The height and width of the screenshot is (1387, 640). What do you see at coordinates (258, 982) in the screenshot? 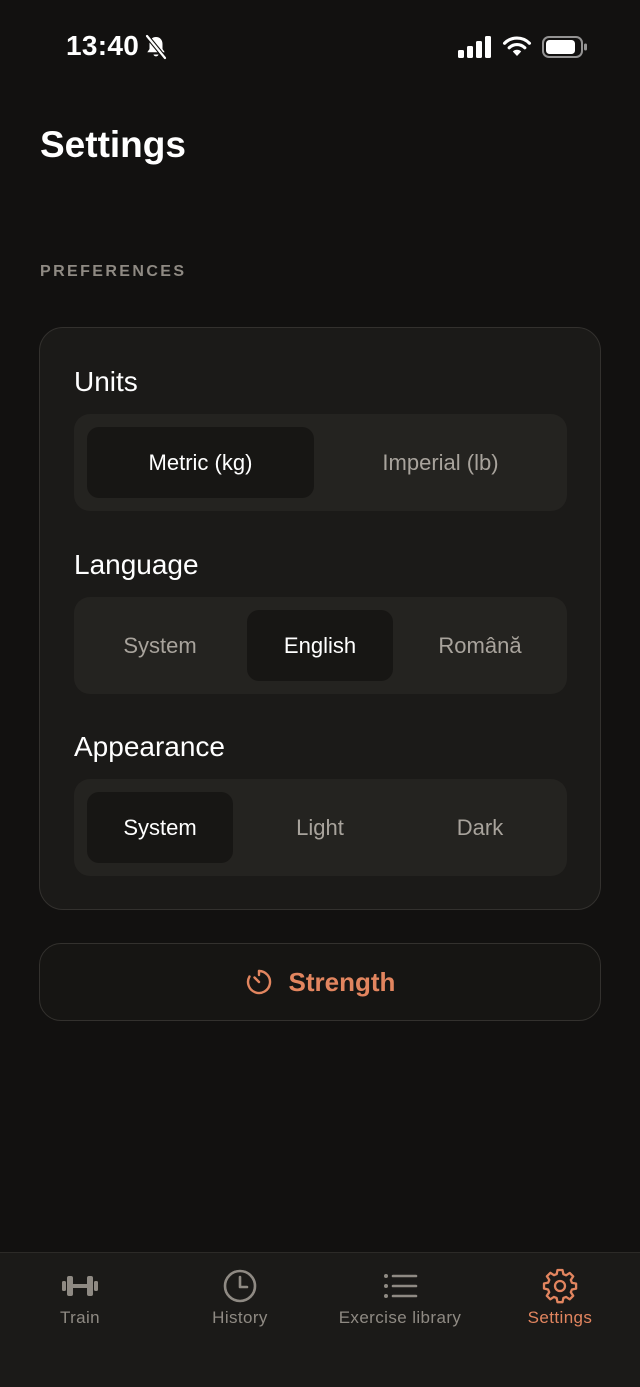
I see `timer-icon` at bounding box center [258, 982].